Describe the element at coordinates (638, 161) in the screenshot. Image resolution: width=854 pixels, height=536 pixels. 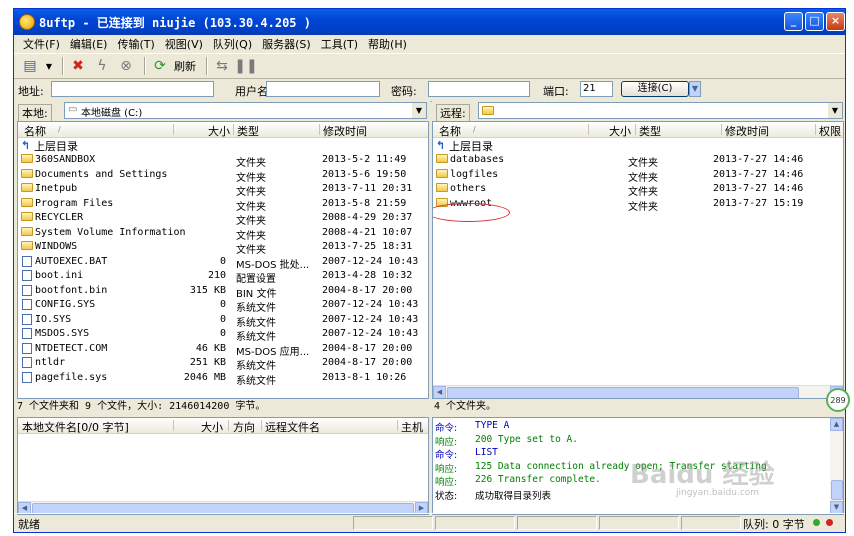
I see `remote-file-row: databases 文件夹 2013-7-27 14:46` at that location.